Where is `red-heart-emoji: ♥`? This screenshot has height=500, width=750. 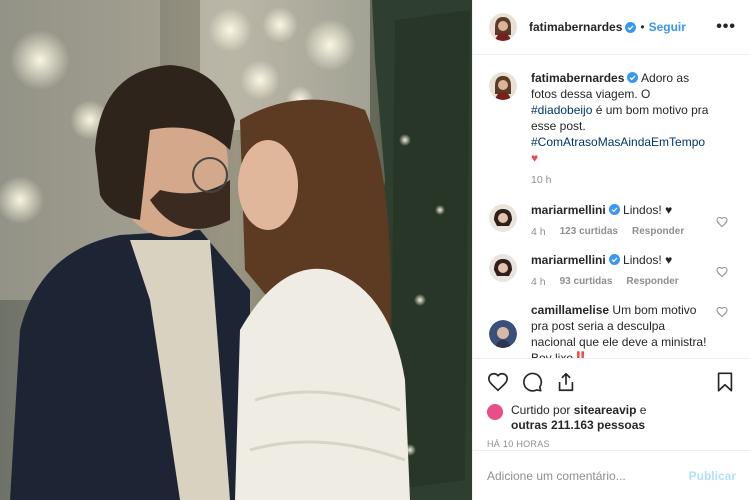 red-heart-emoji: ♥ is located at coordinates (535, 158).